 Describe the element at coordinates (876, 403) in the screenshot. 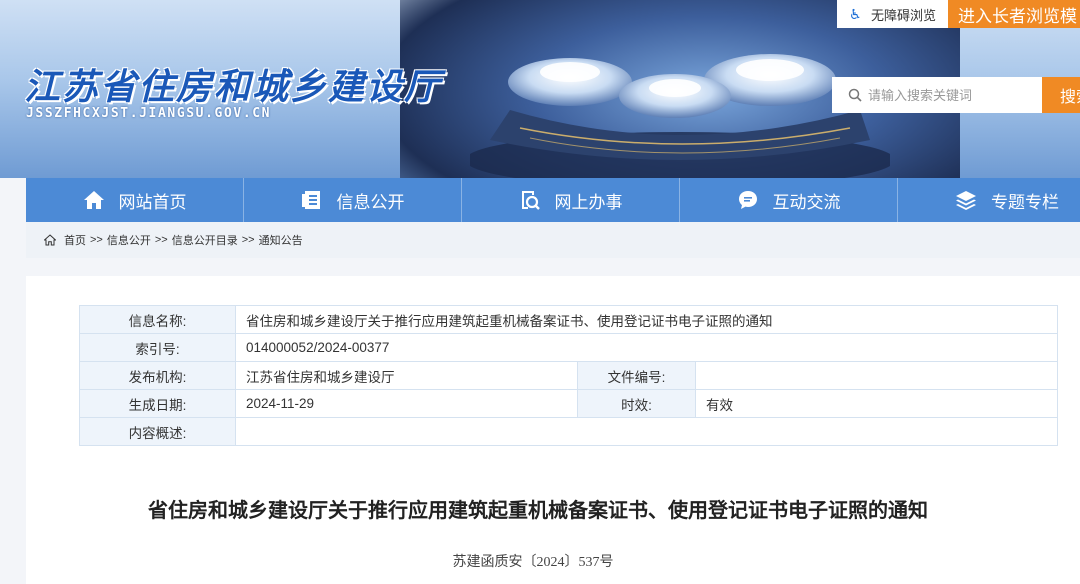

I see `meta-value: 有效` at that location.